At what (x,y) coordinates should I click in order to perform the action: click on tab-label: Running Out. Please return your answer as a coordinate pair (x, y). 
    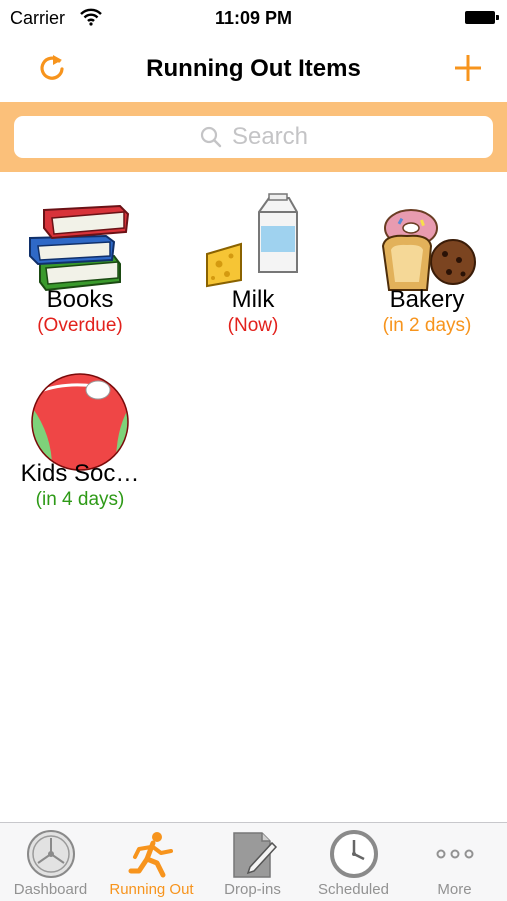
    Looking at the image, I should click on (151, 889).